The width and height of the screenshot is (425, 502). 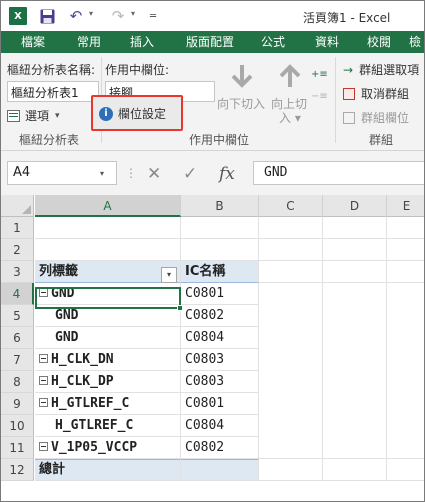 What do you see at coordinates (355, 206) in the screenshot?
I see `column-header-d: D` at bounding box center [355, 206].